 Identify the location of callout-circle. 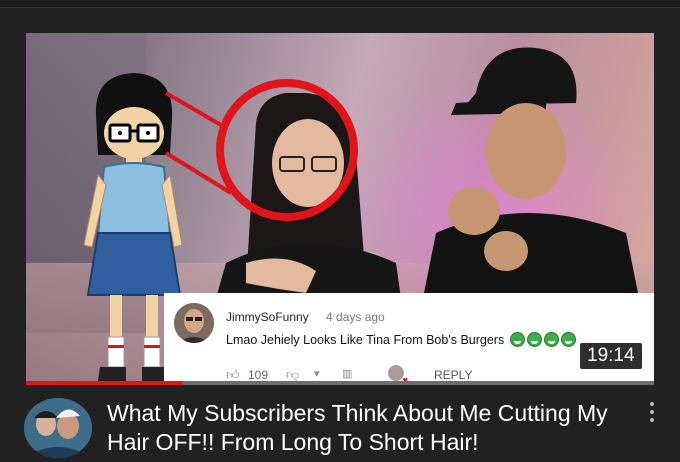
(287, 150).